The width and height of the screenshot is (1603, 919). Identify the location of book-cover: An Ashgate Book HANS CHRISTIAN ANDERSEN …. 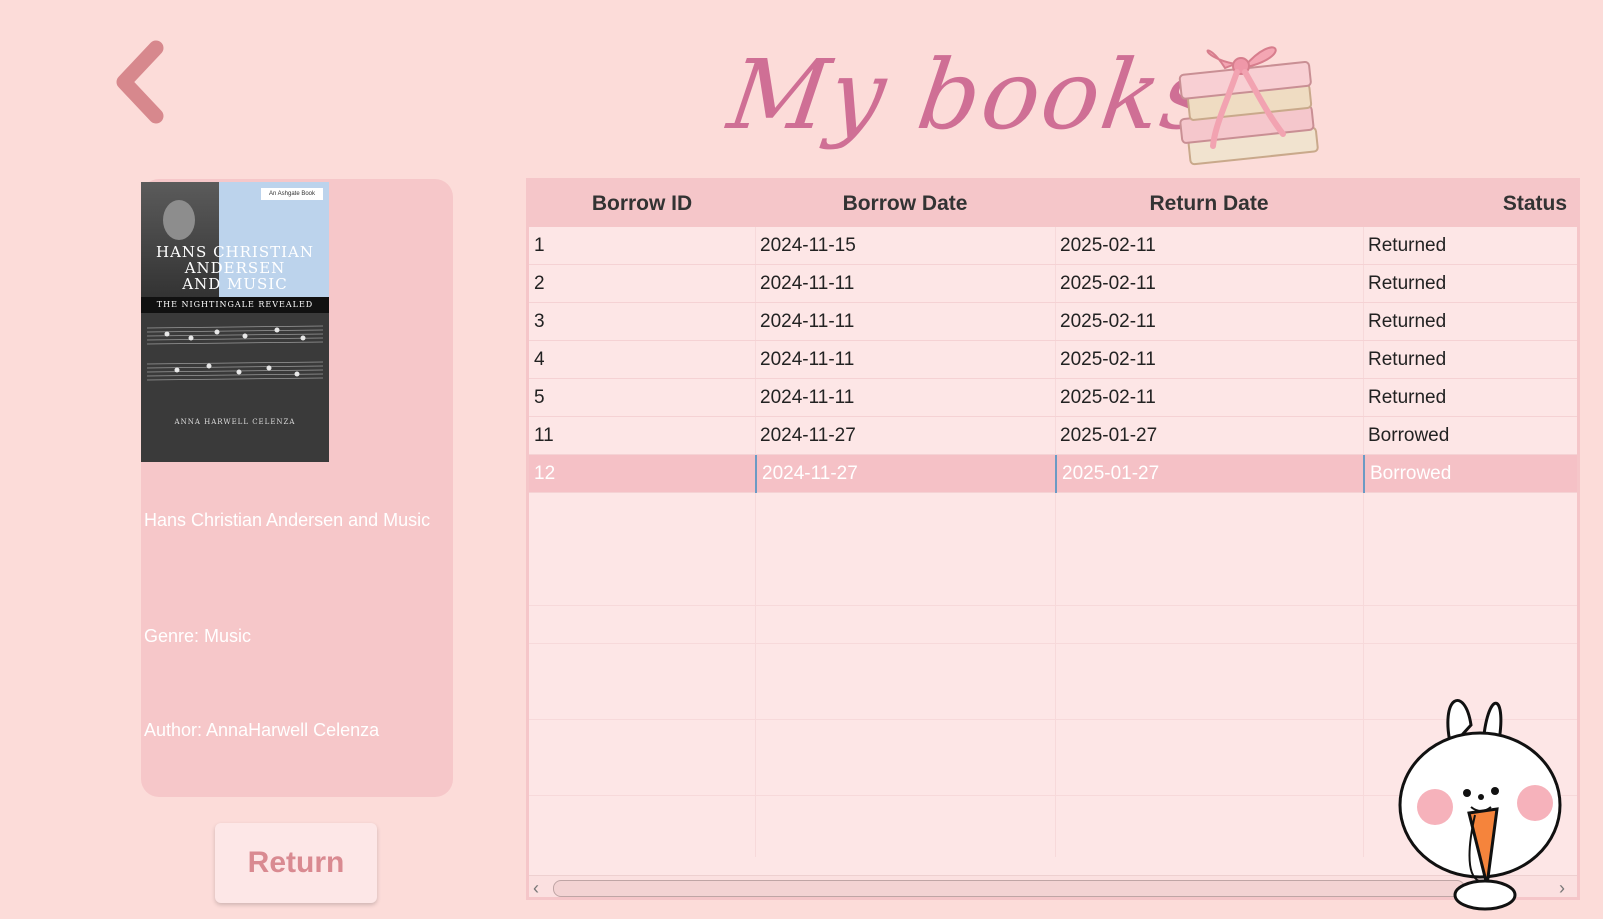
(235, 322).